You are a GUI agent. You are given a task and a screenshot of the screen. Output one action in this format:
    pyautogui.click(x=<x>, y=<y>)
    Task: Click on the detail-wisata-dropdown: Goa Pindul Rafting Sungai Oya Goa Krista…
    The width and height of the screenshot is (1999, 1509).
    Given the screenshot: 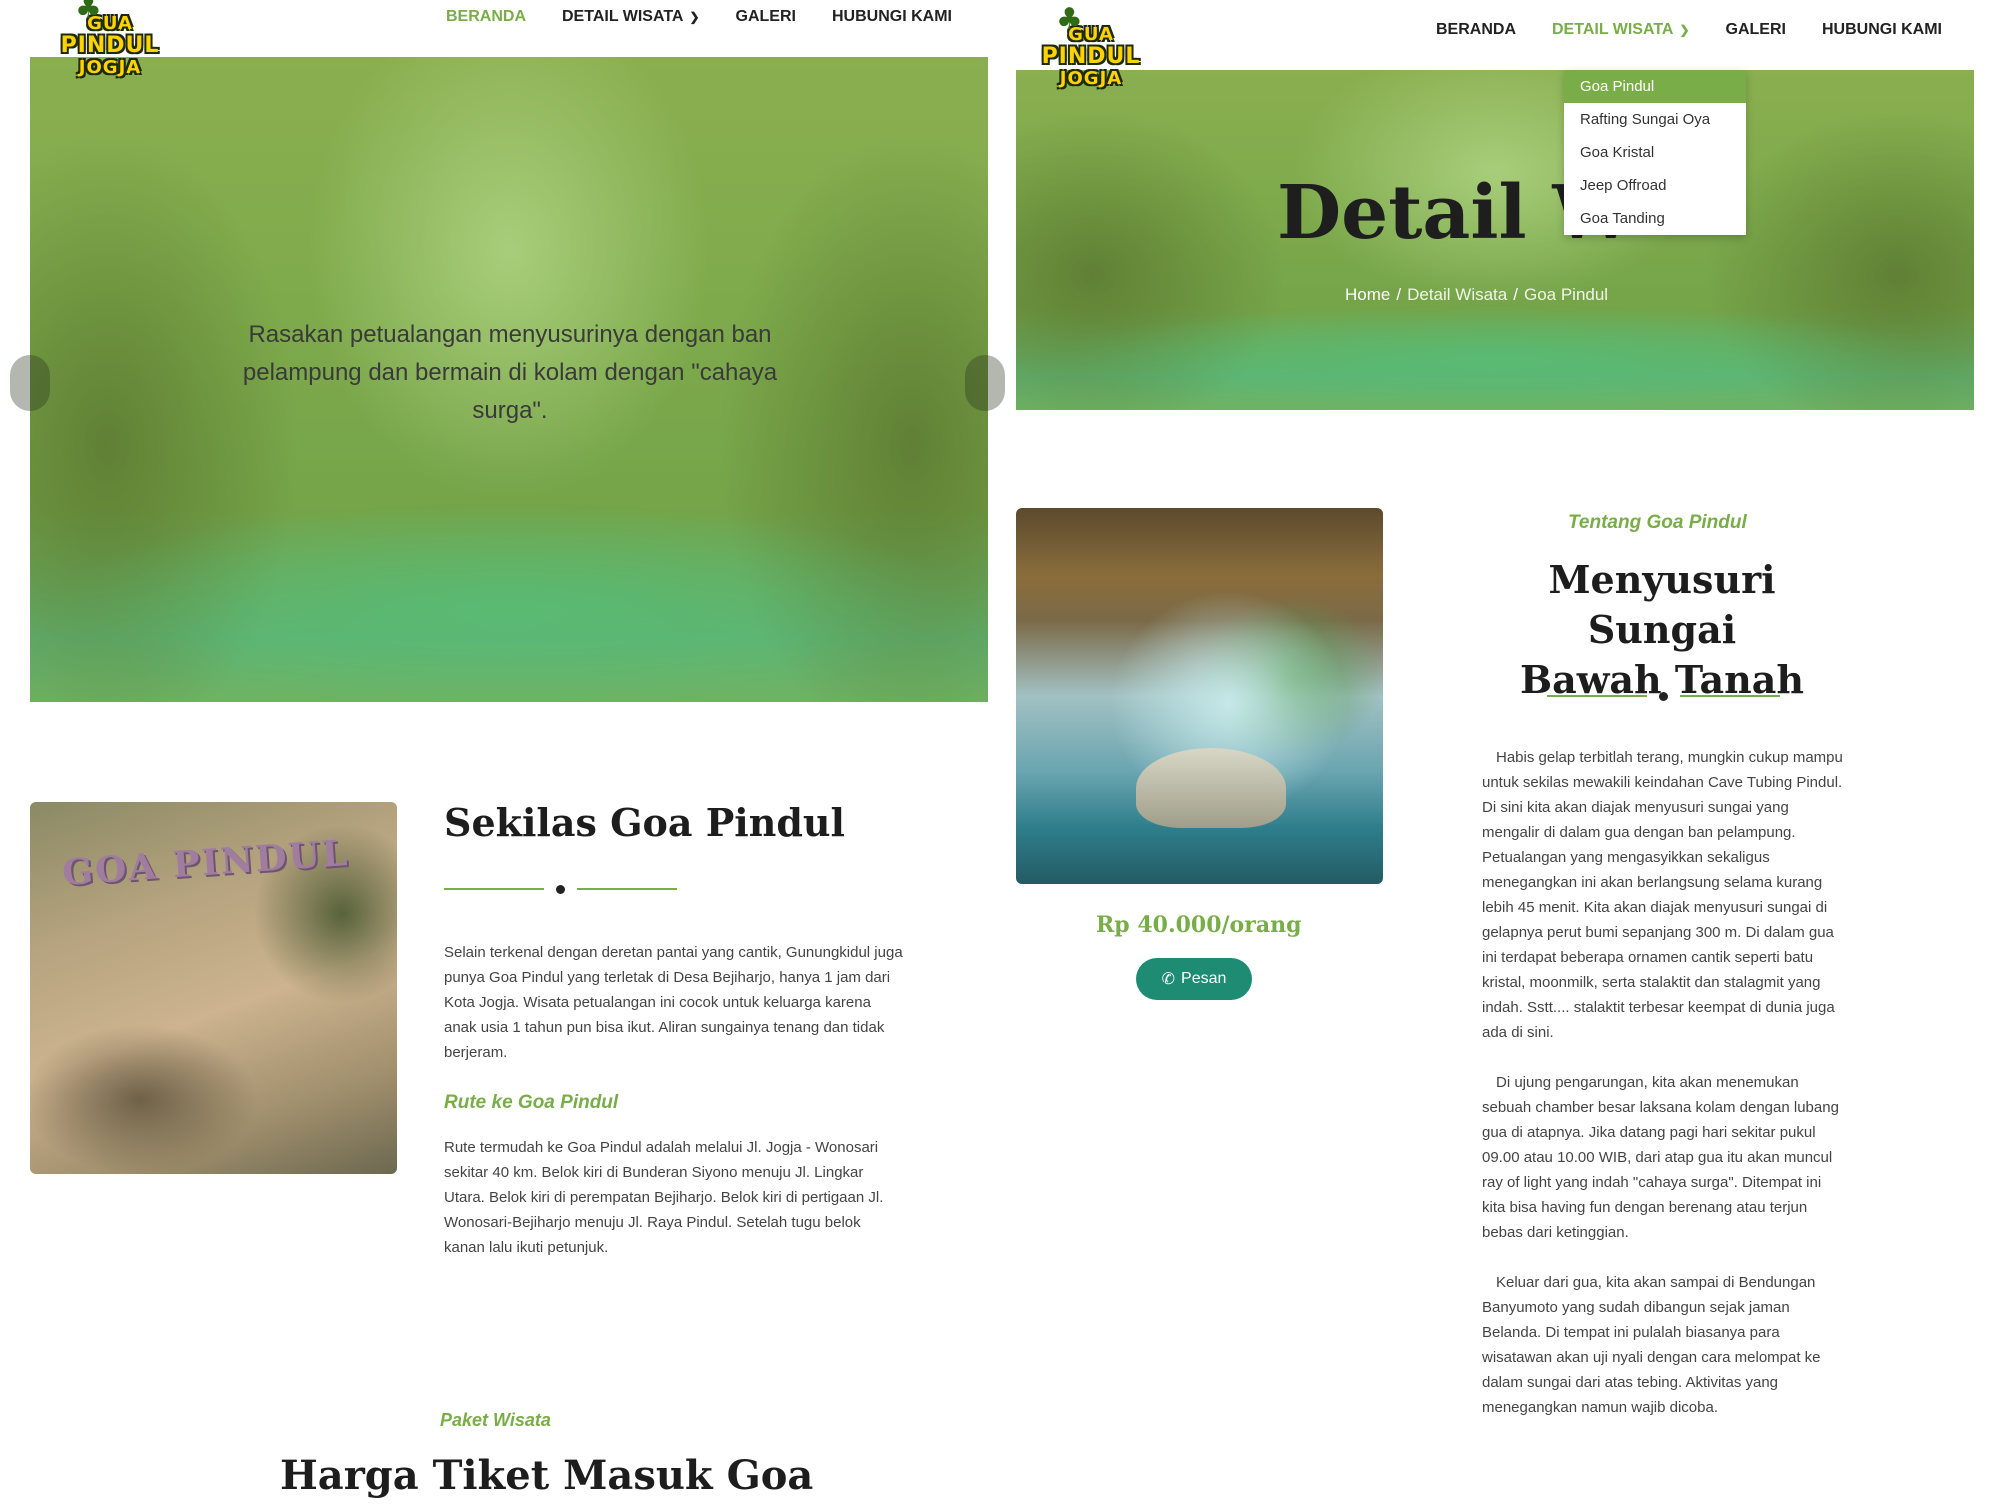 What is the action you would take?
    pyautogui.click(x=1655, y=152)
    